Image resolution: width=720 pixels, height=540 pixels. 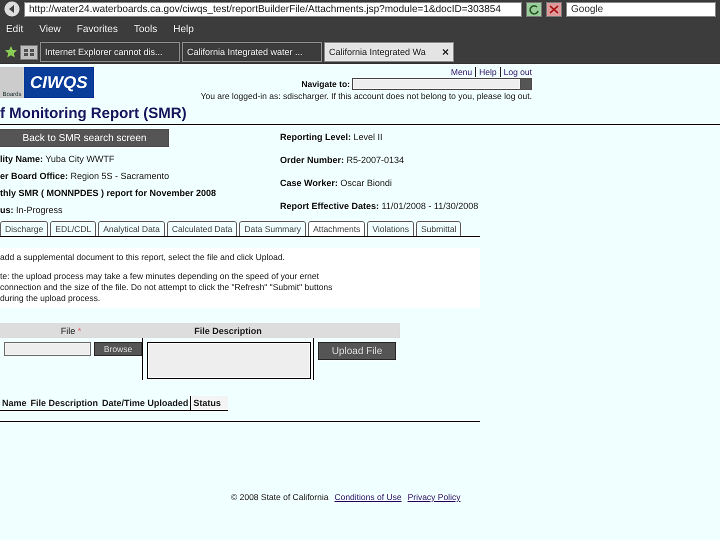 I want to click on page-title: f Monitoring Report (SMR), so click(x=360, y=115).